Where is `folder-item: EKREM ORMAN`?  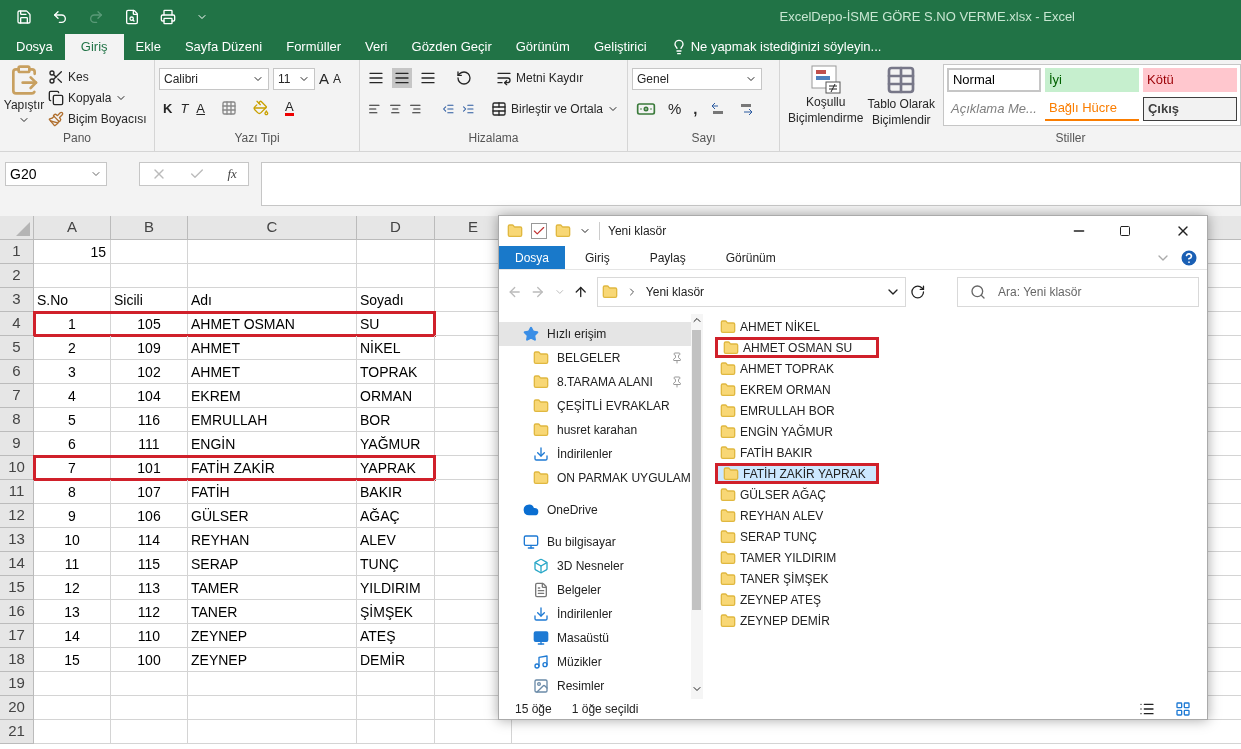
folder-item: EKREM ORMAN is located at coordinates (797, 389).